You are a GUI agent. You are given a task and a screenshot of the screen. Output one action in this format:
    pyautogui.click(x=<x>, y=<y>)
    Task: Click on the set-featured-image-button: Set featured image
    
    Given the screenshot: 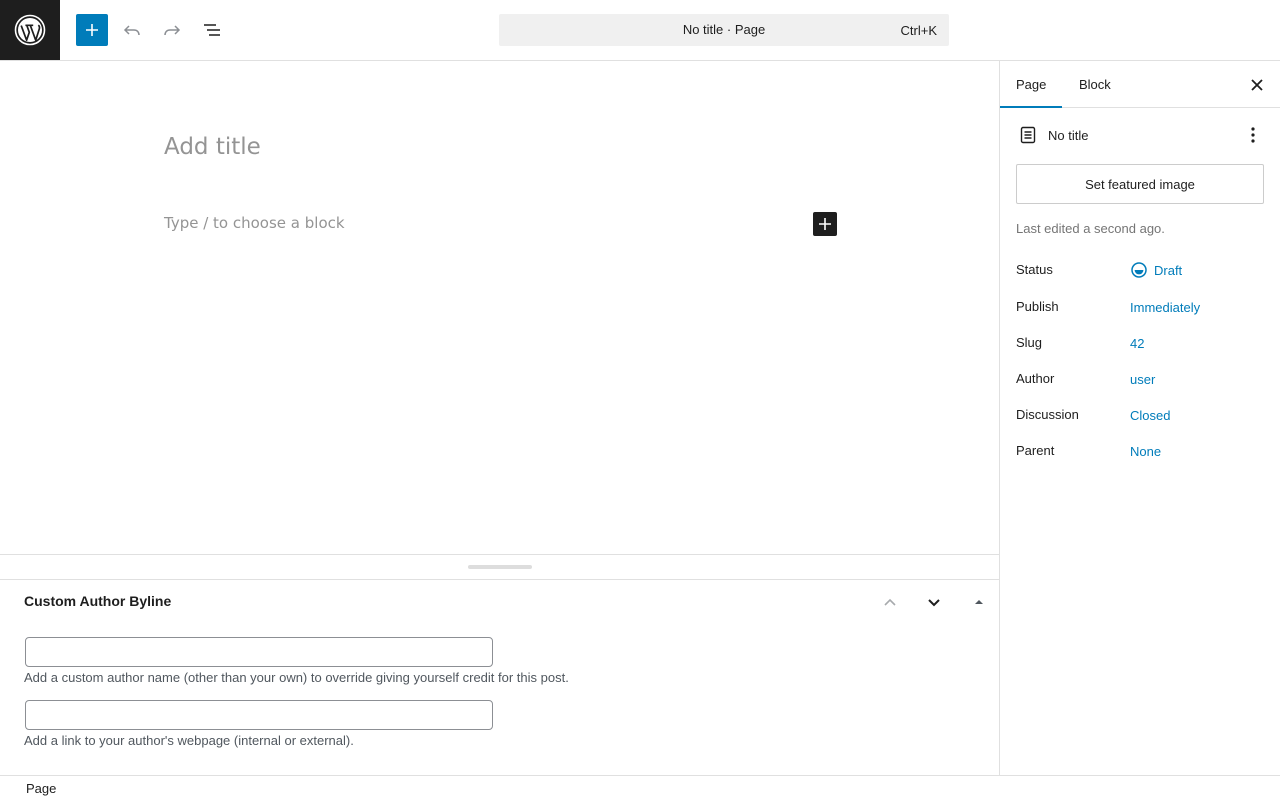 What is the action you would take?
    pyautogui.click(x=1140, y=184)
    